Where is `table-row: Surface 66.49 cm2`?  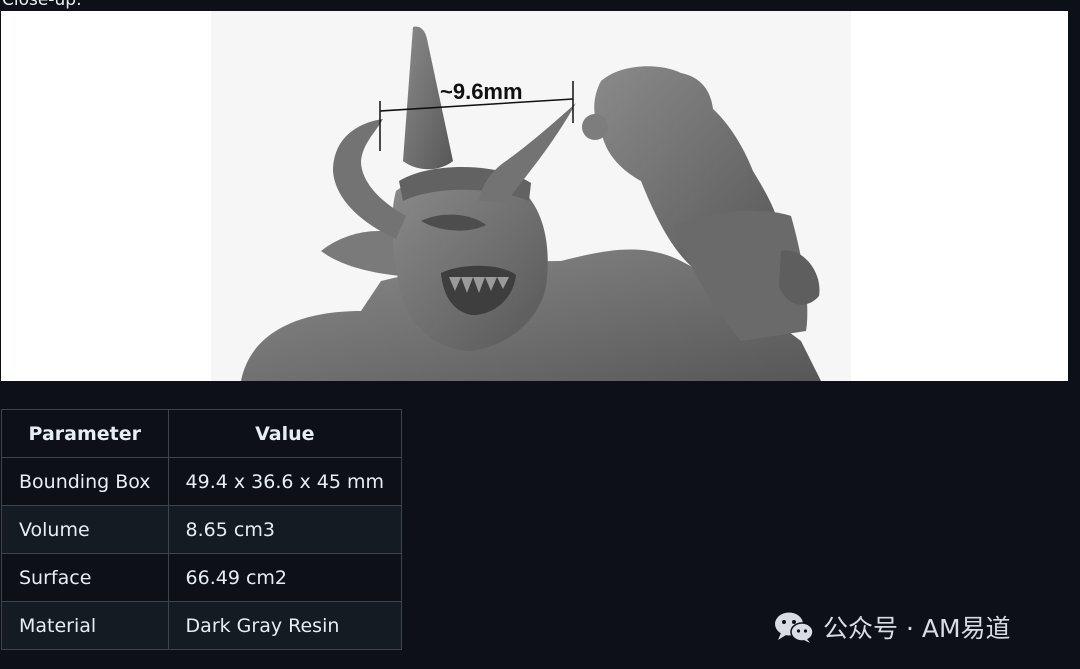 table-row: Surface 66.49 cm2 is located at coordinates (202, 577).